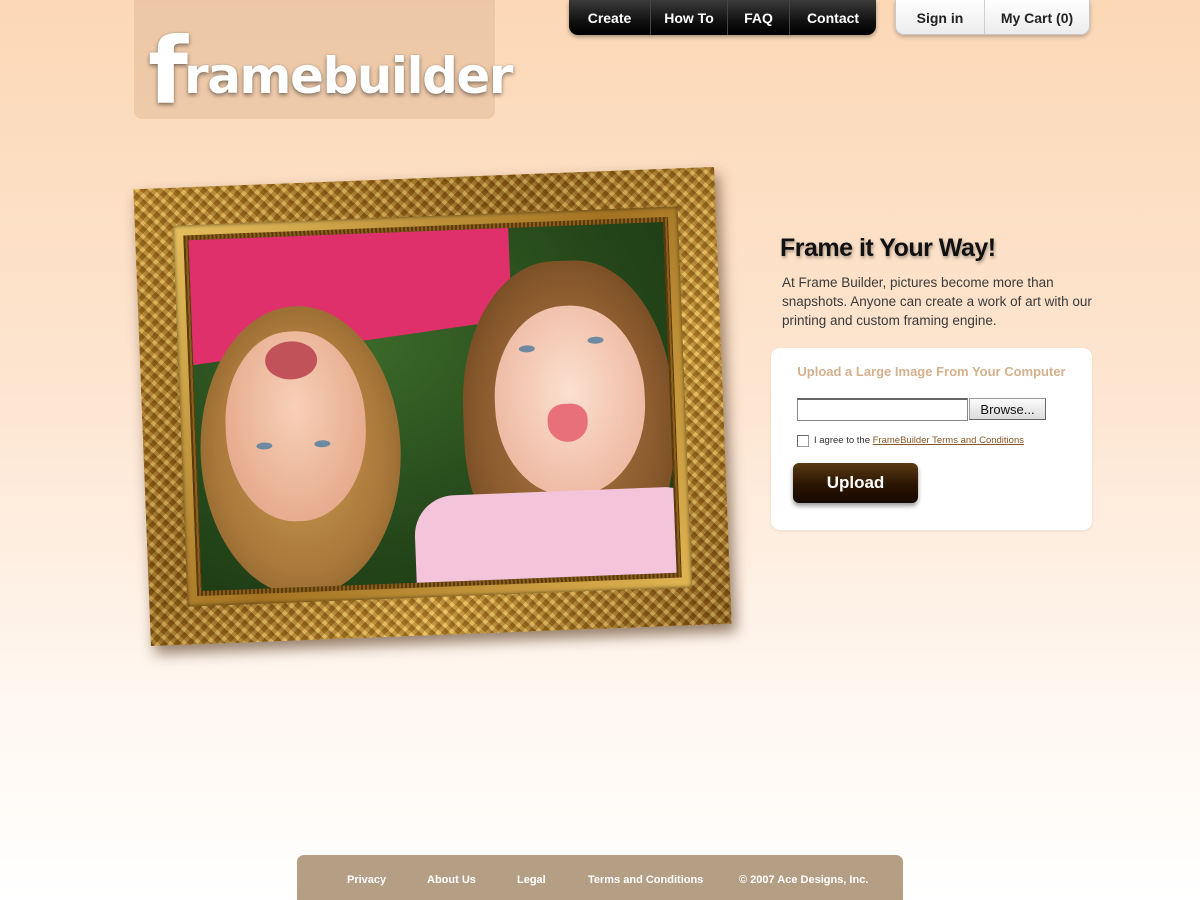 This screenshot has height=900, width=1200. Describe the element at coordinates (803, 441) in the screenshot. I see `checkbox-icon` at that location.